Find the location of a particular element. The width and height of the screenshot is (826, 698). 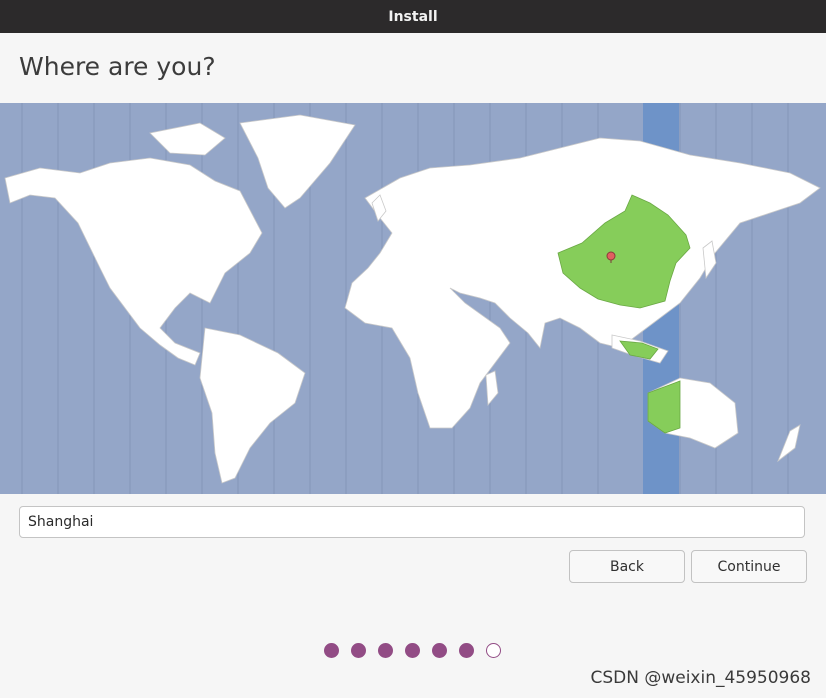

page-title: Where are you? is located at coordinates (117, 66).